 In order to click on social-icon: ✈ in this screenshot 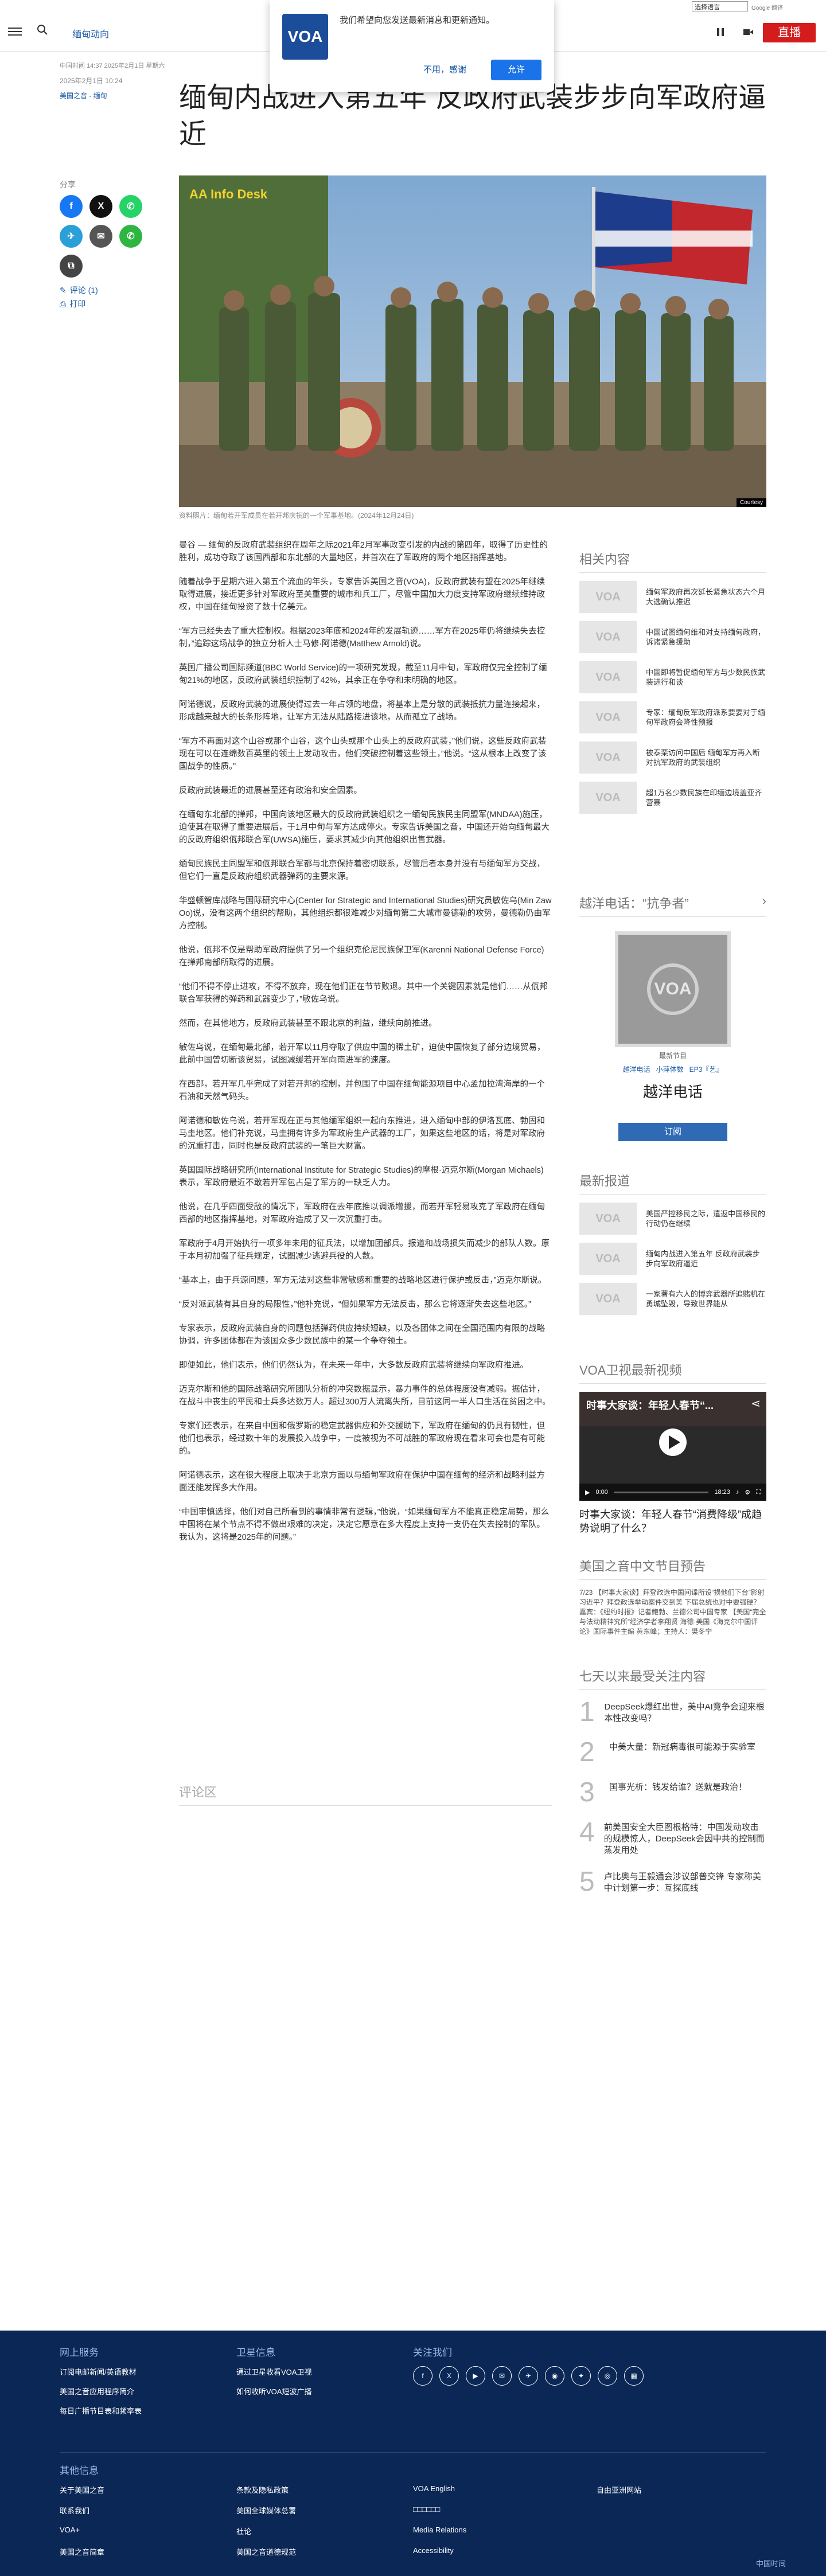, I will do `click(528, 2376)`.